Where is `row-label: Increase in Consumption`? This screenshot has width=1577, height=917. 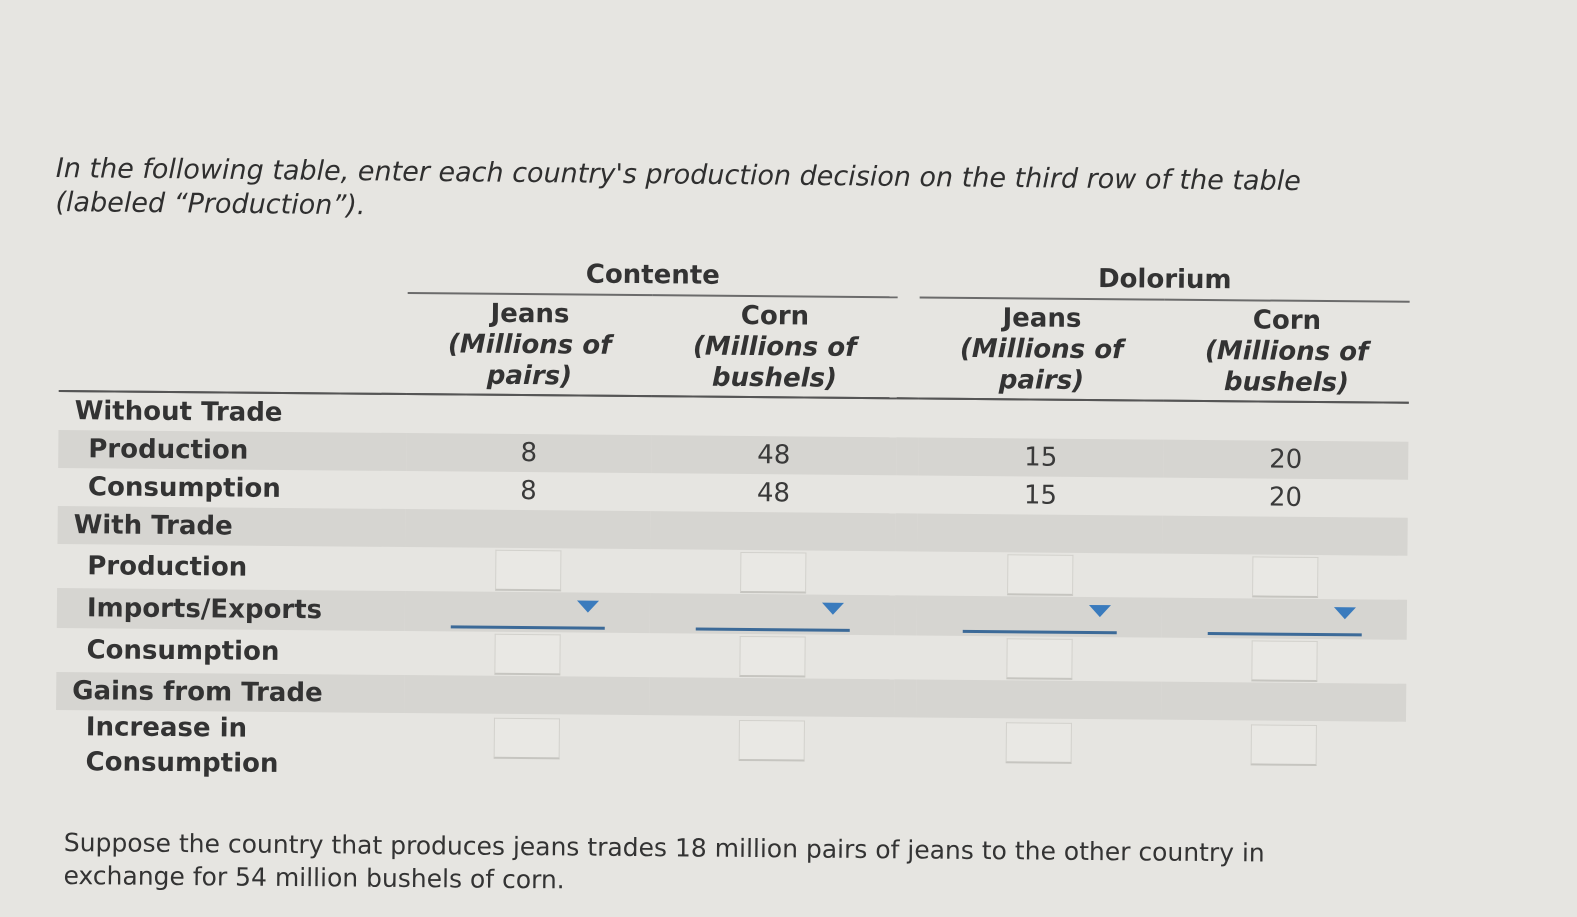 row-label: Increase in Consumption is located at coordinates (229, 746).